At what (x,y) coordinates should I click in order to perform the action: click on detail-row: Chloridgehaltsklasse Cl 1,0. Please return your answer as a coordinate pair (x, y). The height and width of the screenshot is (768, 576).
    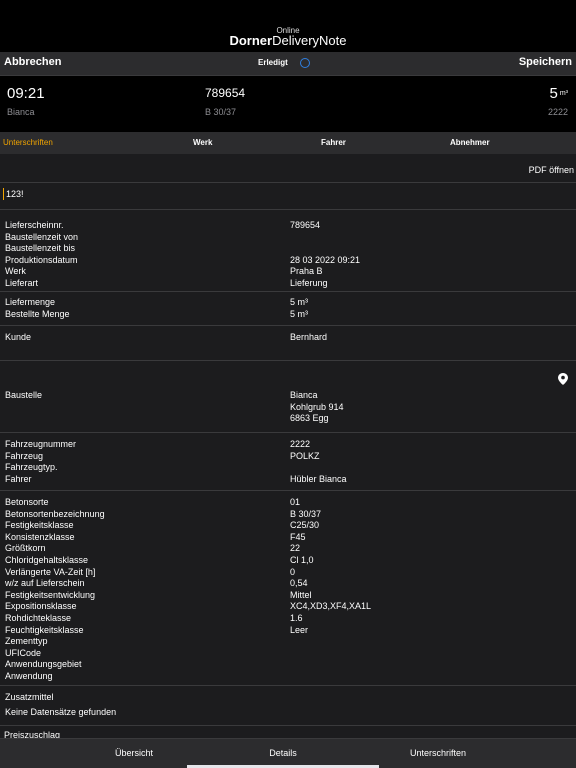
    Looking at the image, I should click on (288, 561).